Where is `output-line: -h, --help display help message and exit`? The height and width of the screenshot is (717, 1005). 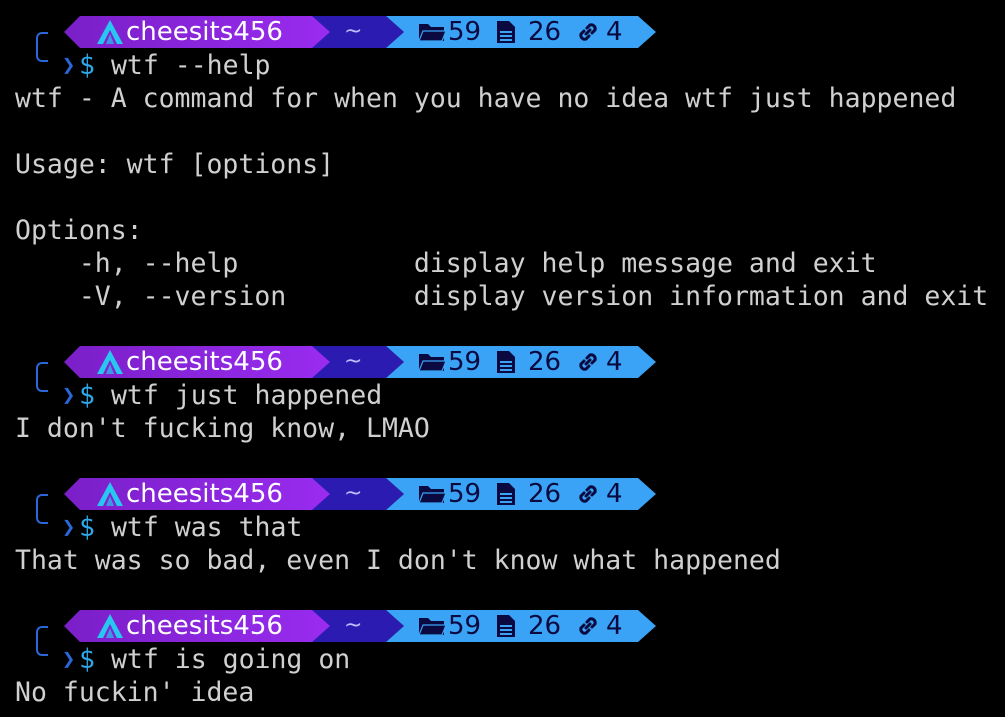
output-line: -h, --help display help message and exit is located at coordinates (446, 263).